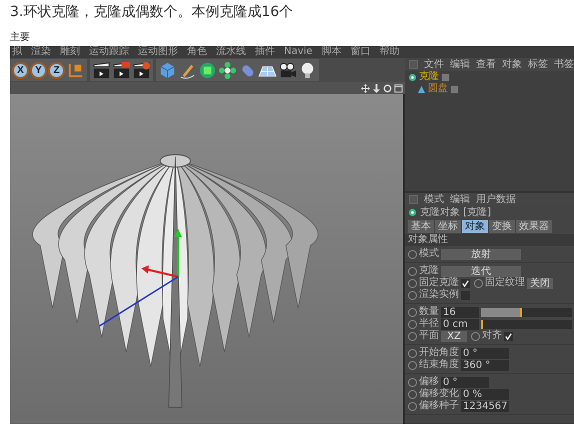 This screenshot has height=443, width=574. Describe the element at coordinates (475, 226) in the screenshot. I see `tab: 对象` at that location.